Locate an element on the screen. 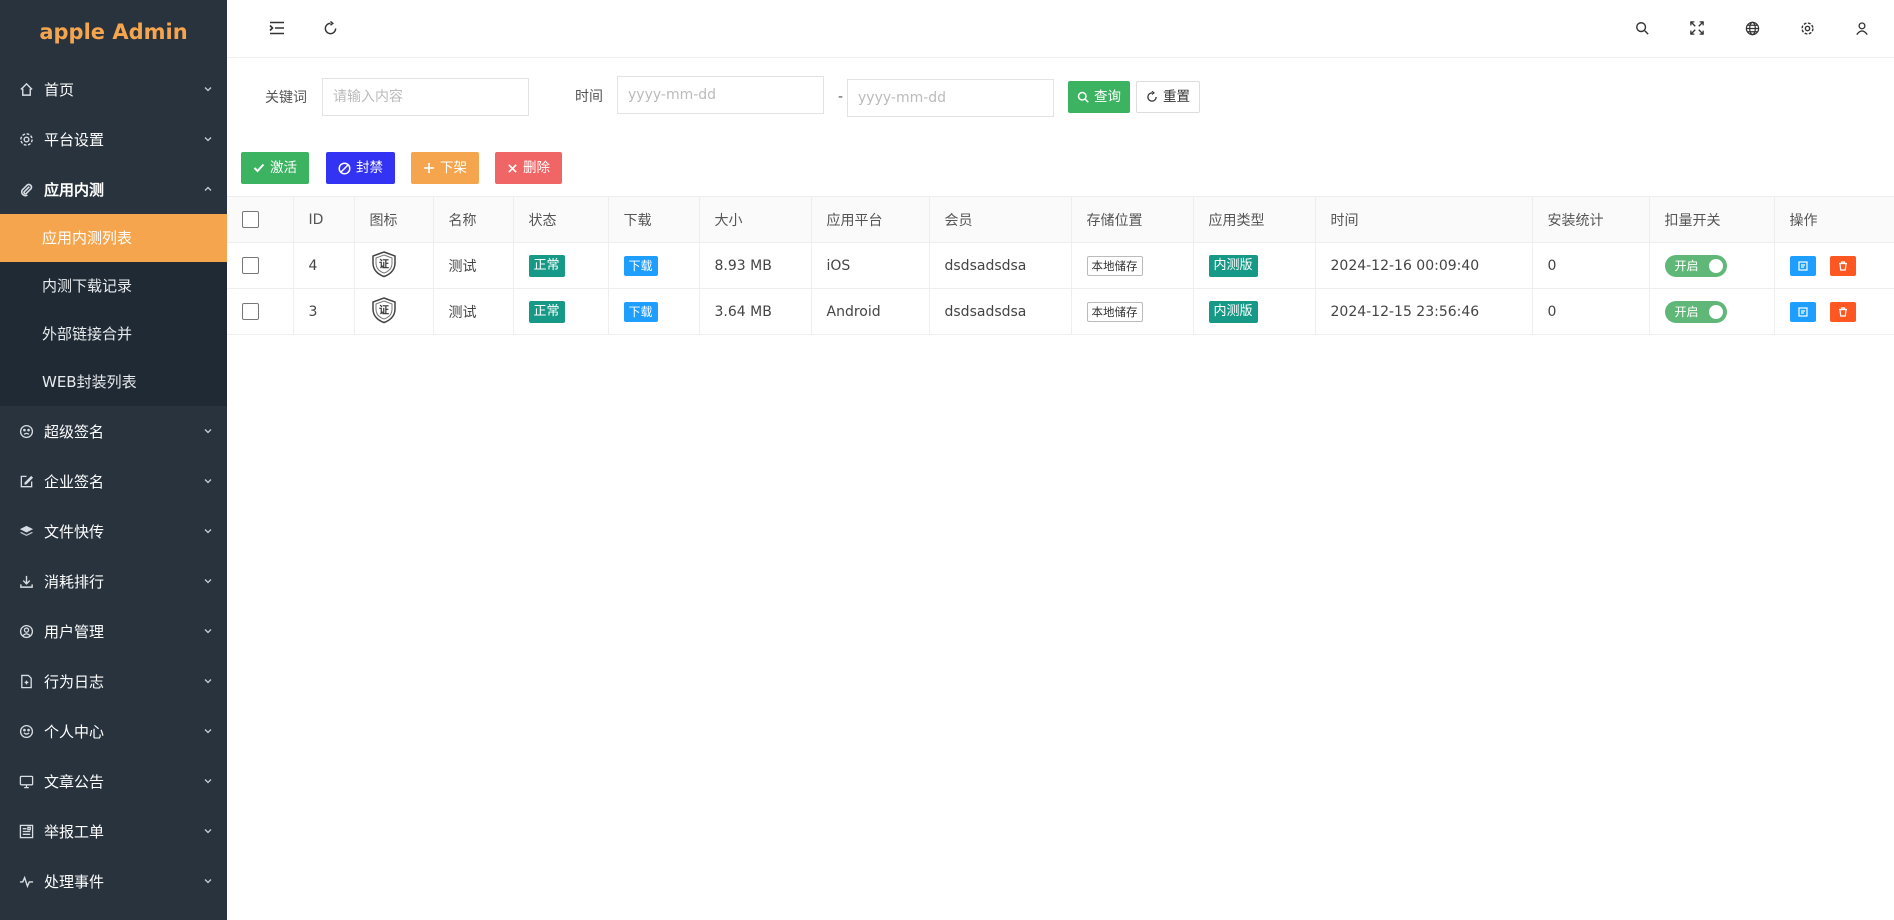 This screenshot has width=1894, height=920. column-header: 时间 is located at coordinates (1424, 219).